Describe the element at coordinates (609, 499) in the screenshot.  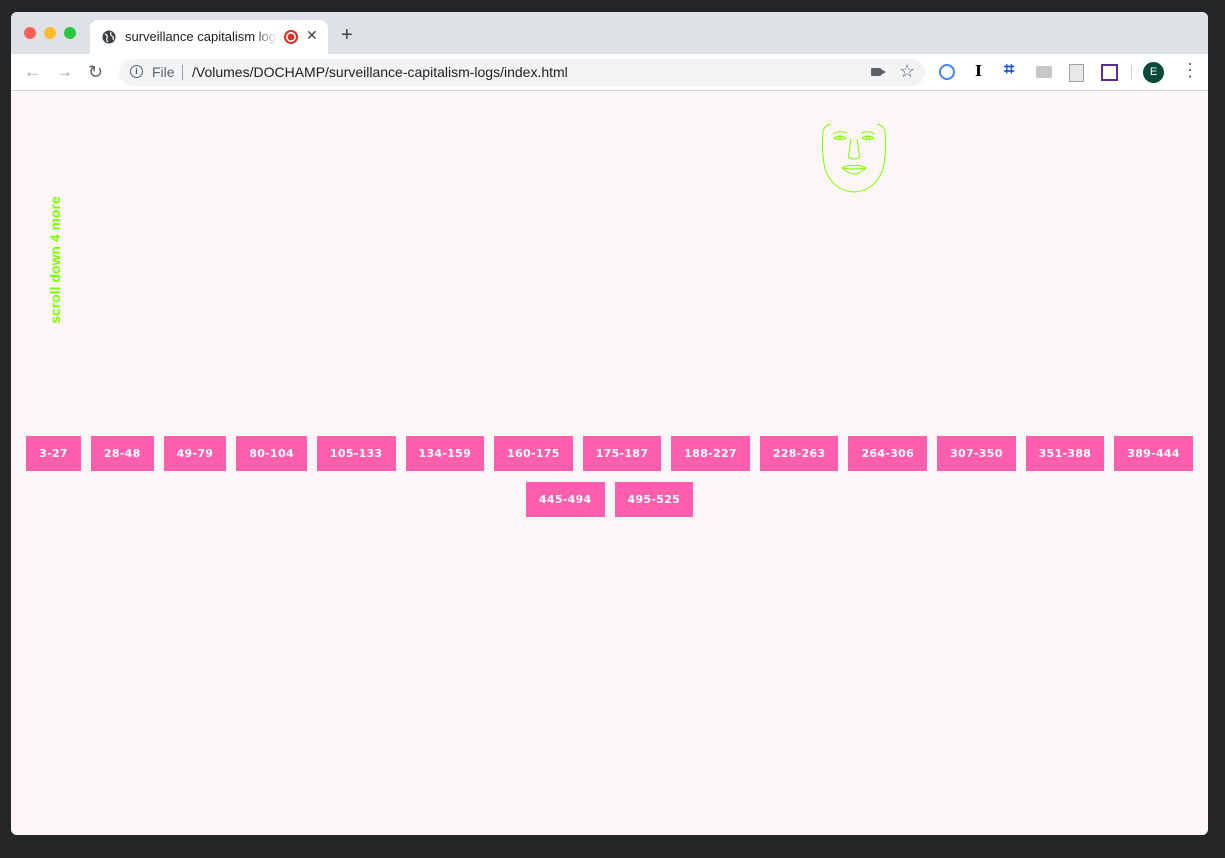
I see `range-buttons-row: 445-494 495-525` at that location.